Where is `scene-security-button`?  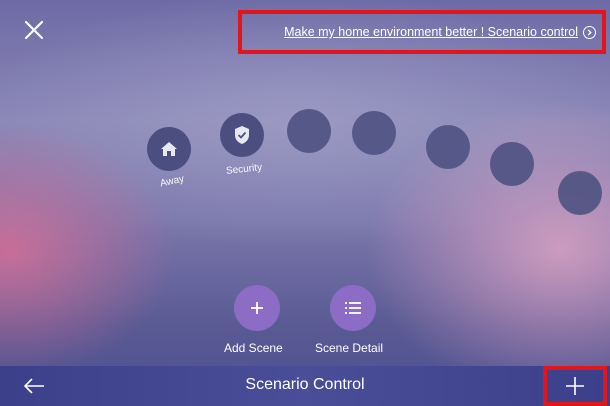
scene-security-button is located at coordinates (242, 135).